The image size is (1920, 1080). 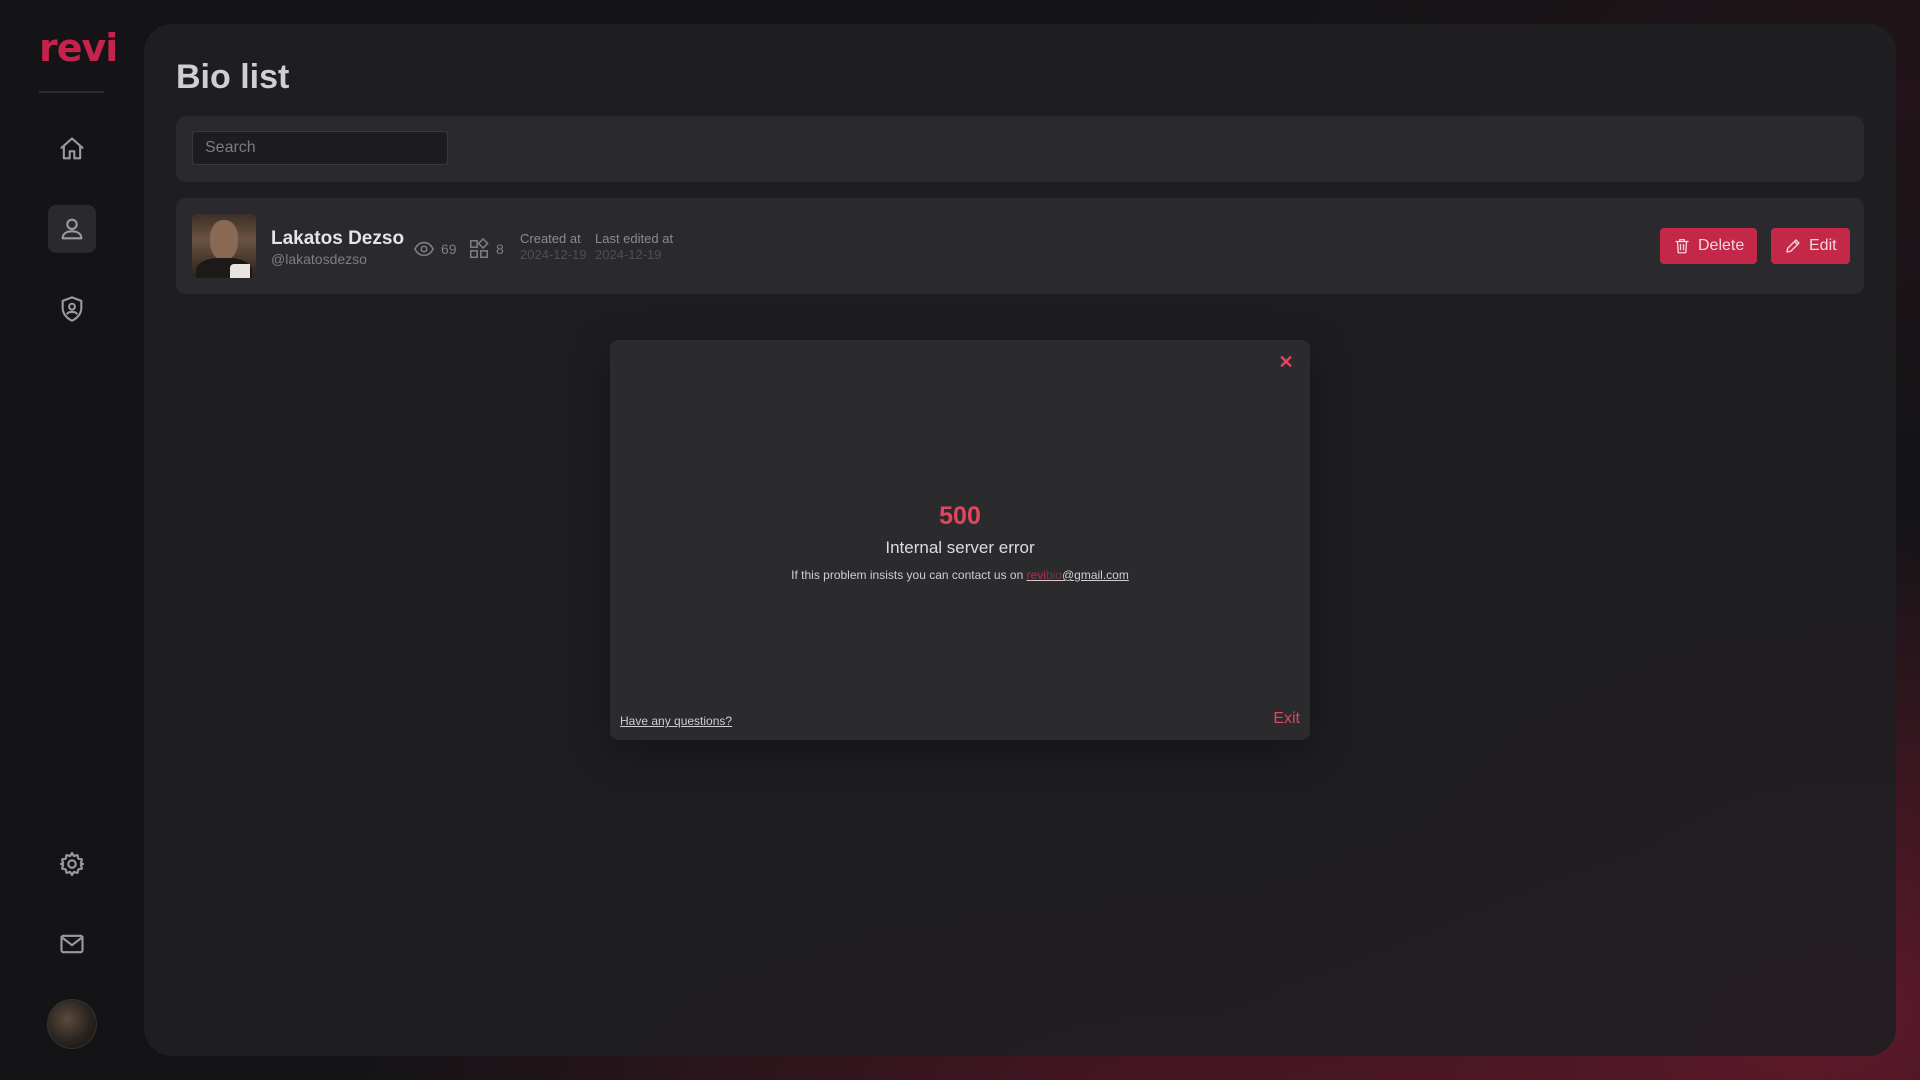 What do you see at coordinates (1053, 575) in the screenshot?
I see `email-bio-part: bio` at bounding box center [1053, 575].